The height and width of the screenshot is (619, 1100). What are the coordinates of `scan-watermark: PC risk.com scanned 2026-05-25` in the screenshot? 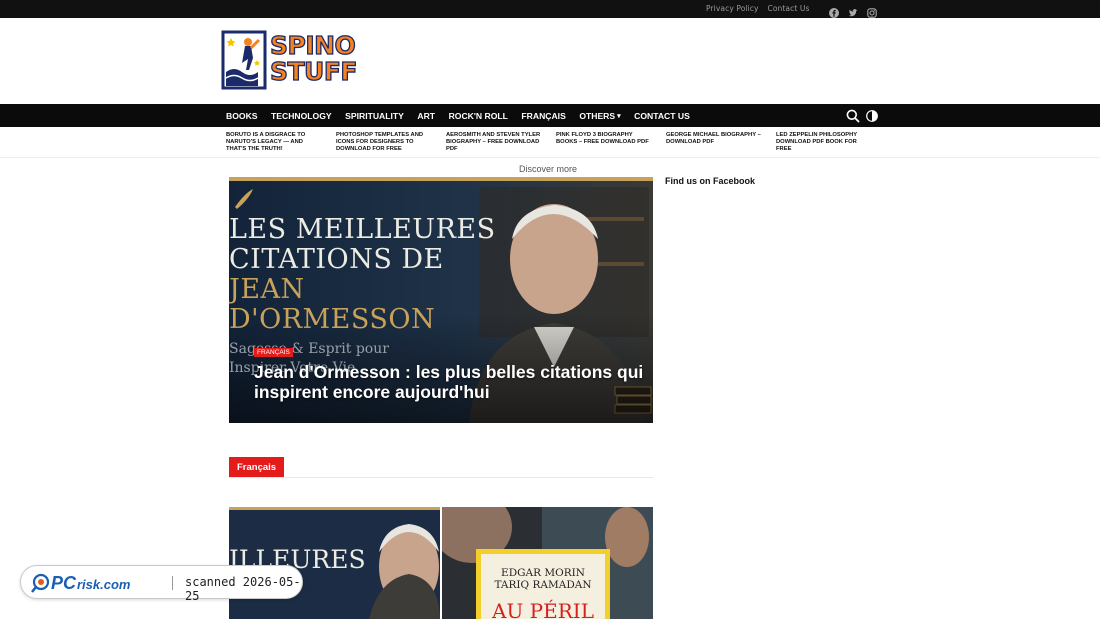 It's located at (161, 584).